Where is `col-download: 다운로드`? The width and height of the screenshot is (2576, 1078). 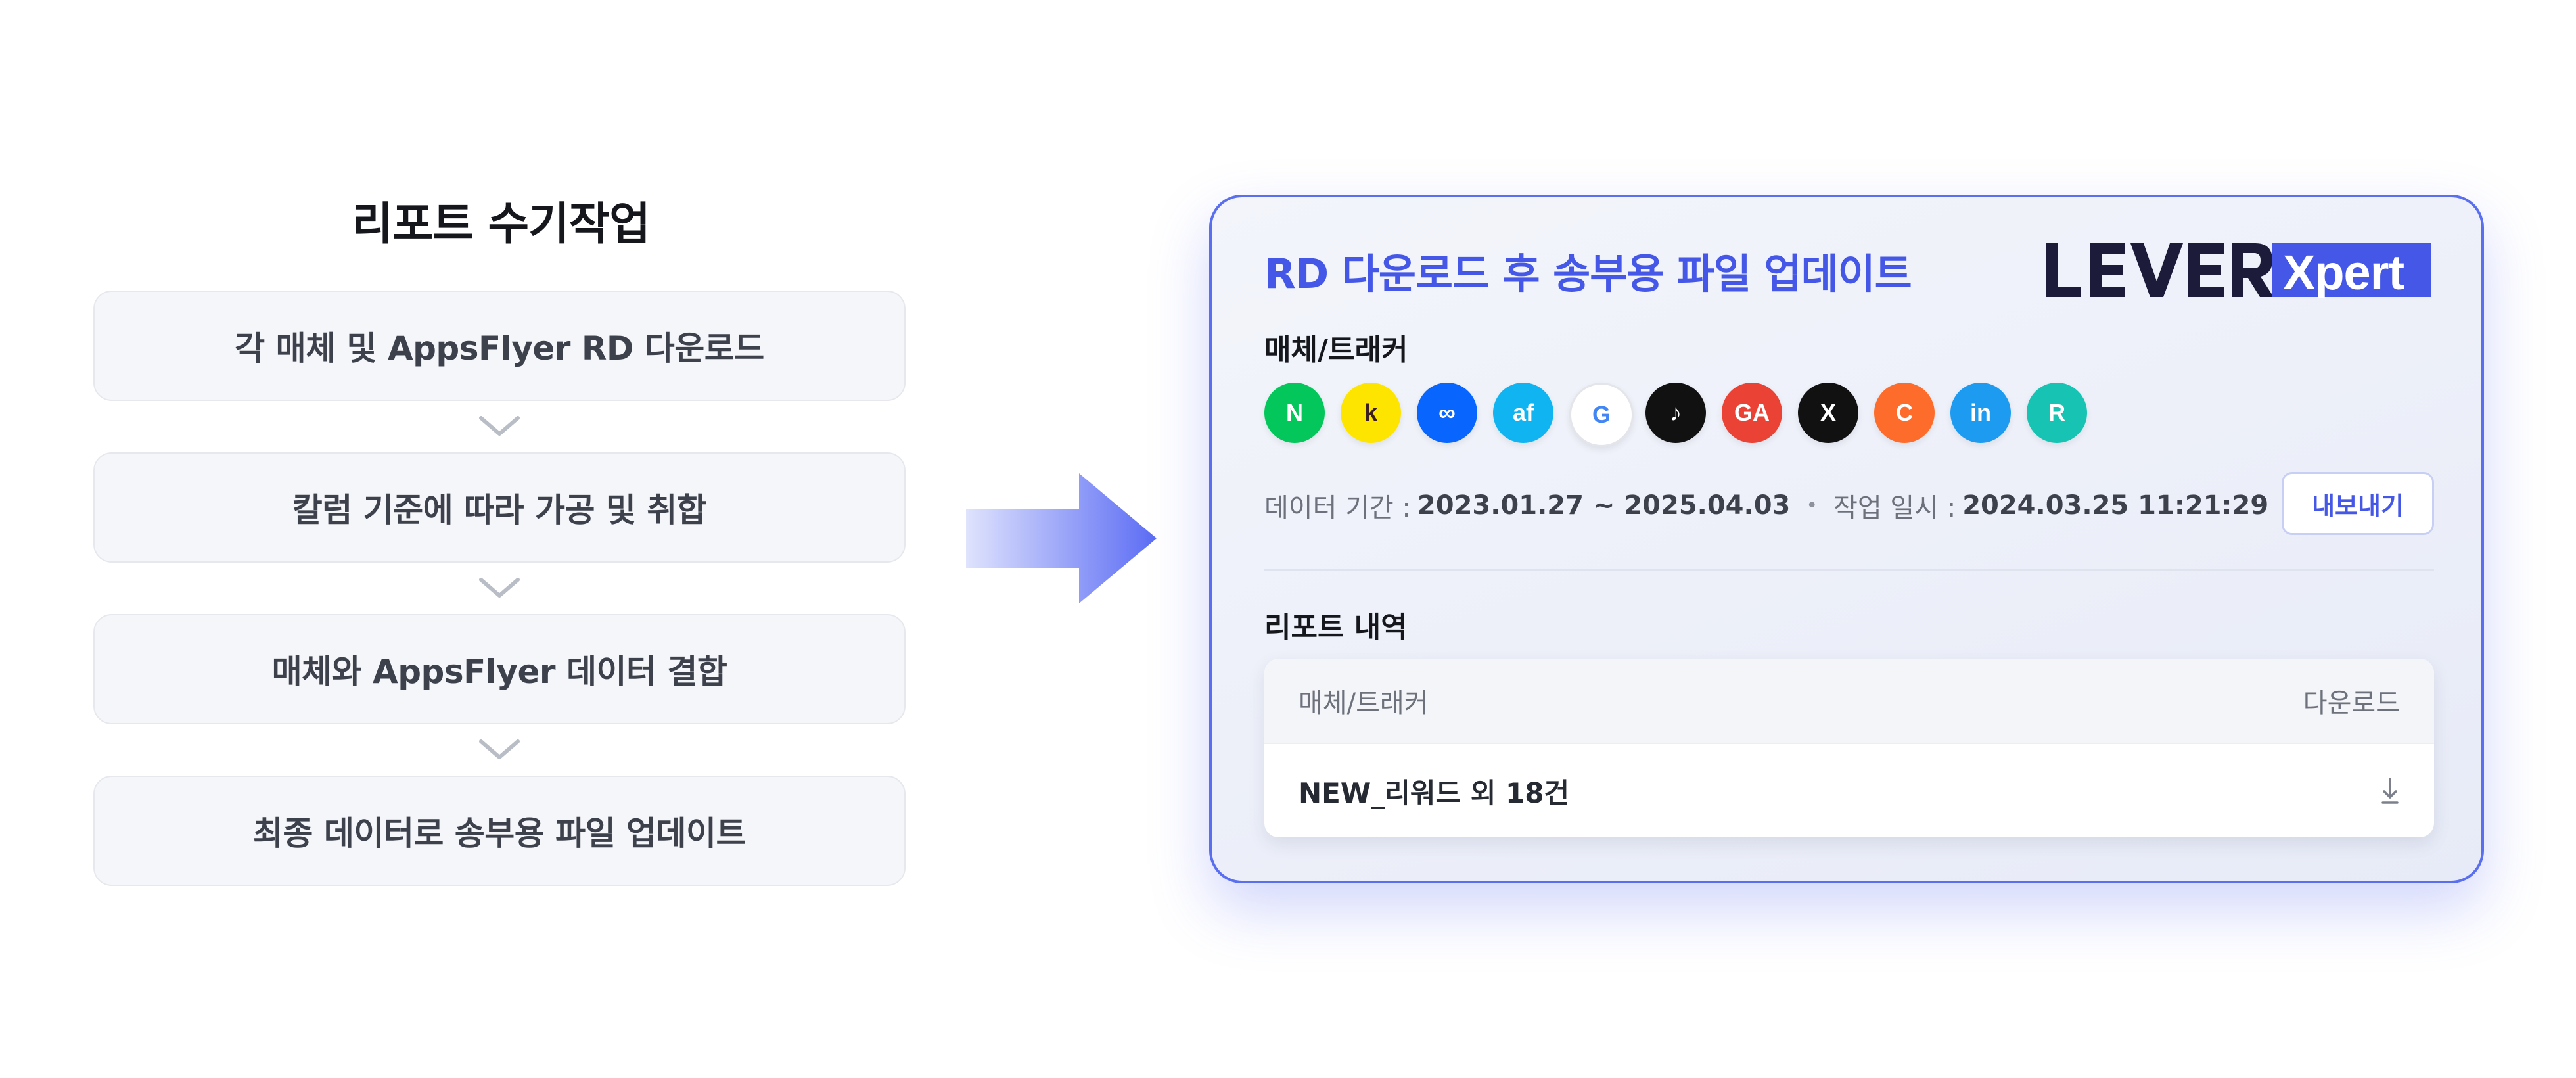
col-download: 다운로드 is located at coordinates (2351, 703).